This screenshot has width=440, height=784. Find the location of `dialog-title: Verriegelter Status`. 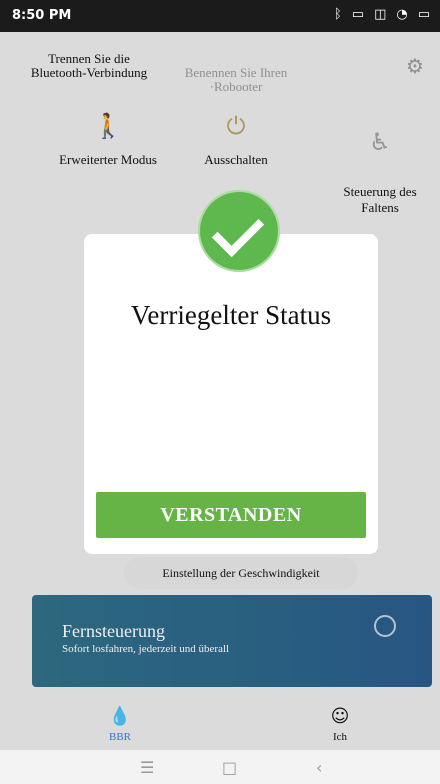

dialog-title: Verriegelter Status is located at coordinates (231, 315).